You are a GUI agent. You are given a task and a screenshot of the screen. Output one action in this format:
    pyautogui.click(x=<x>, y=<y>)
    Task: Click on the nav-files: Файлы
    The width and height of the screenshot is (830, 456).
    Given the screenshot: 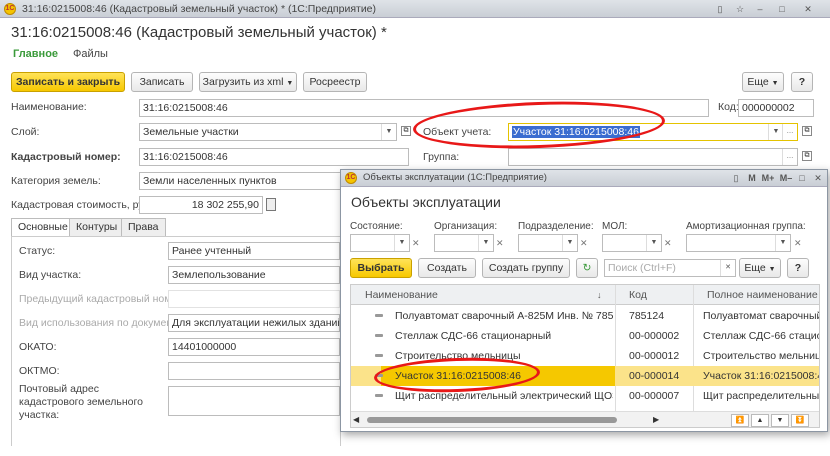 What is the action you would take?
    pyautogui.click(x=90, y=54)
    